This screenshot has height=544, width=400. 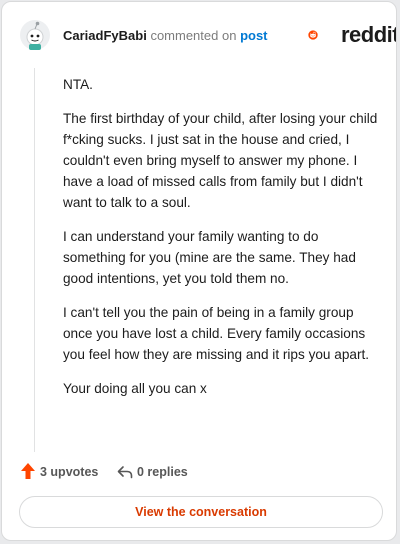 What do you see at coordinates (162, 472) in the screenshot?
I see `reply-count: 0 replies` at bounding box center [162, 472].